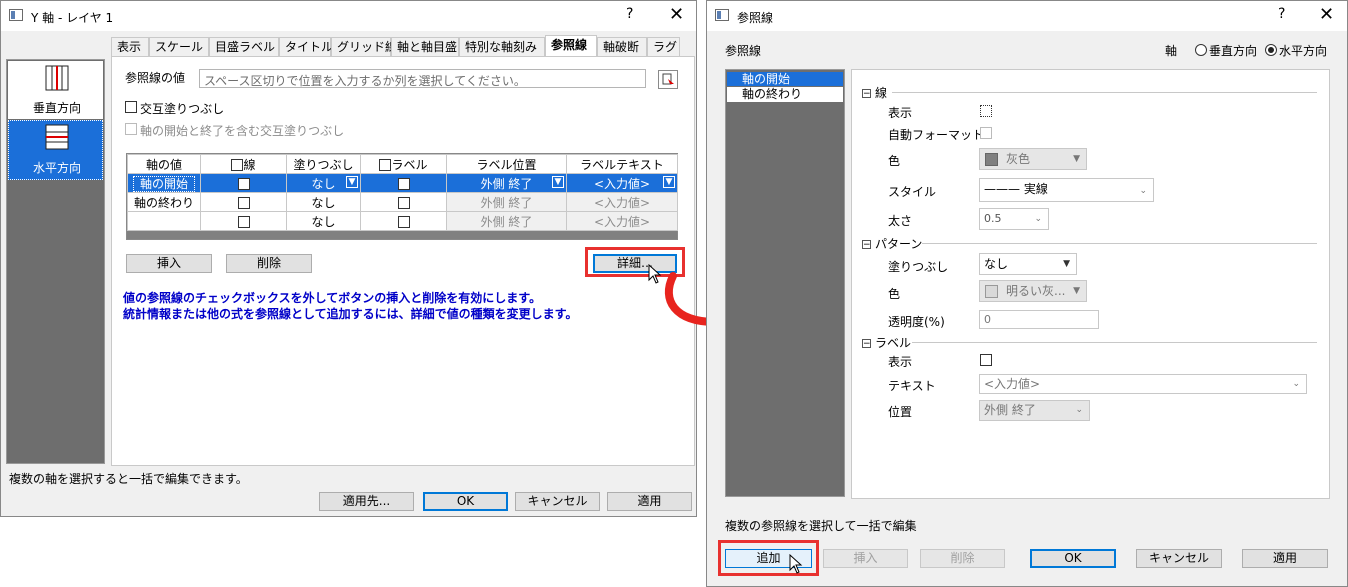 This screenshot has height=587, width=1348. What do you see at coordinates (1034, 410) in the screenshot?
I see `label-position-dropdown: 外側 終了 ⌄` at bounding box center [1034, 410].